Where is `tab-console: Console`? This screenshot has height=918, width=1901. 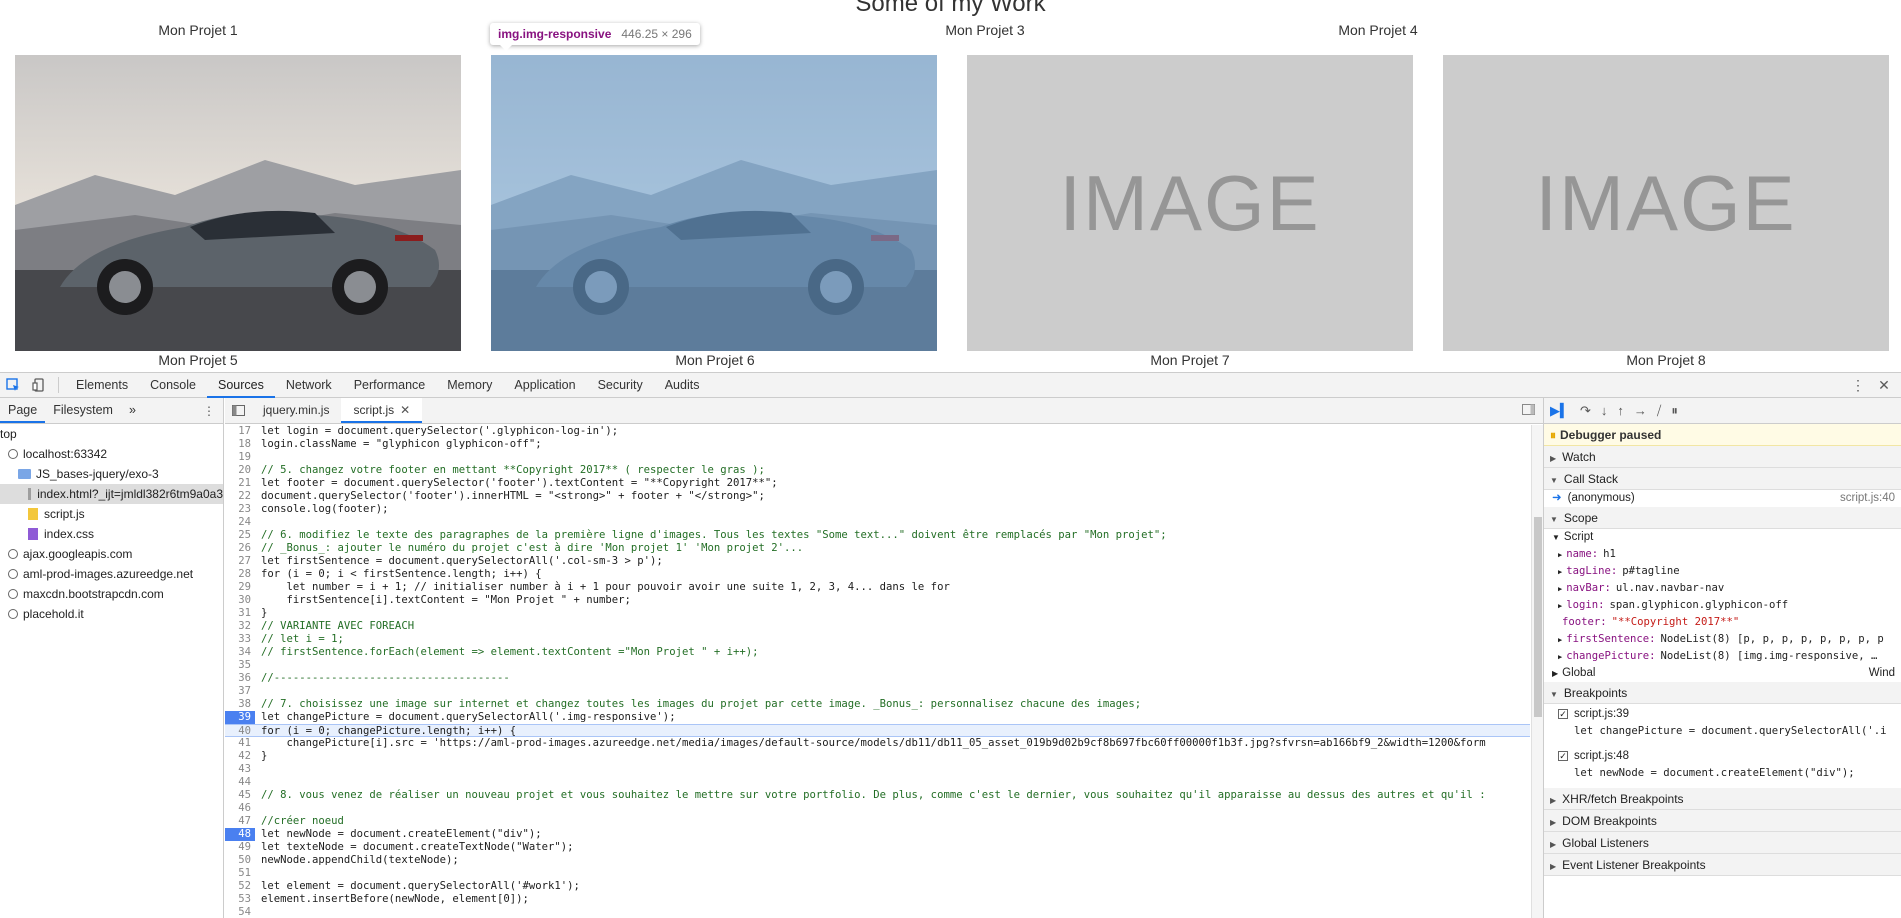 tab-console: Console is located at coordinates (173, 385).